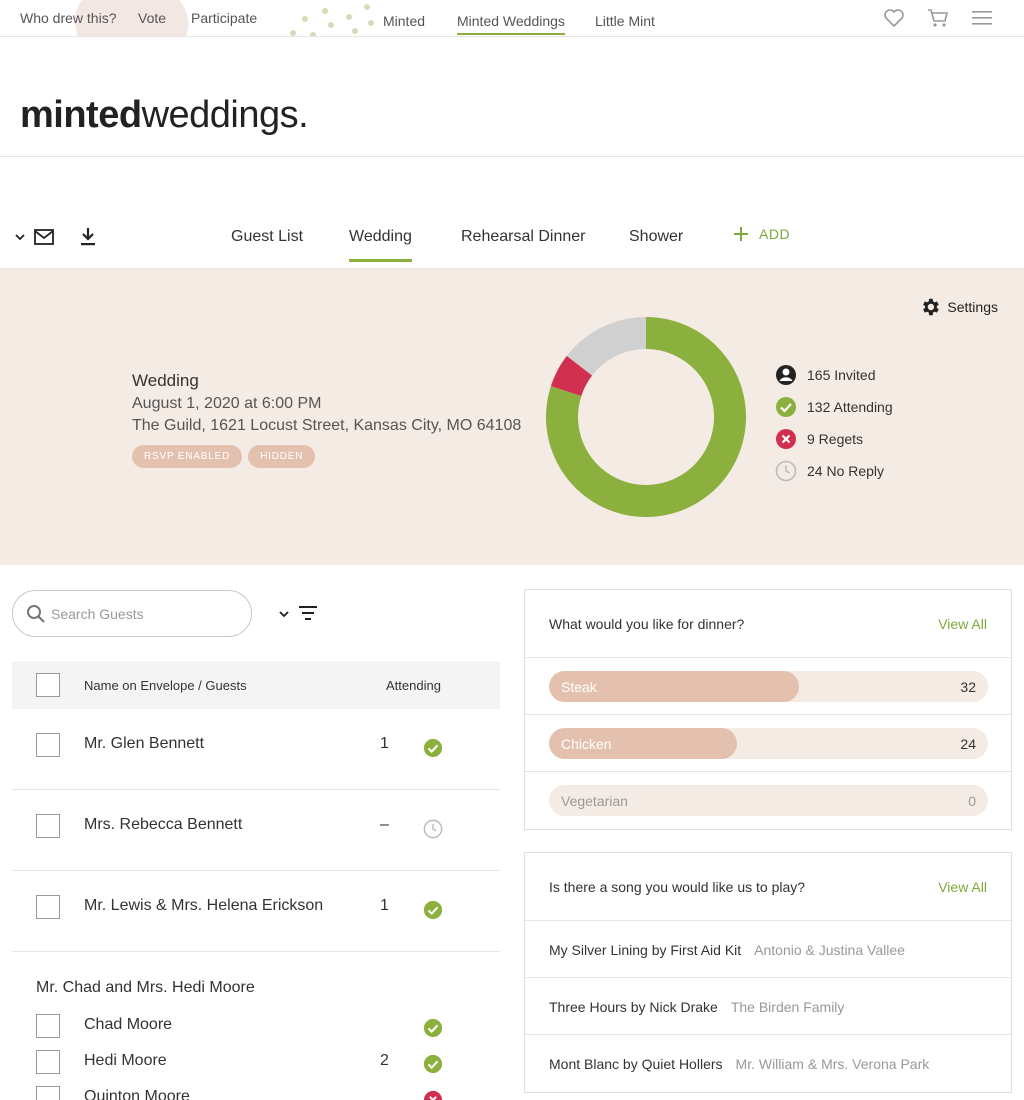 The height and width of the screenshot is (1100, 1024). I want to click on table-row: Mr. Lewis & Mrs. Helena Erickson 1, so click(256, 911).